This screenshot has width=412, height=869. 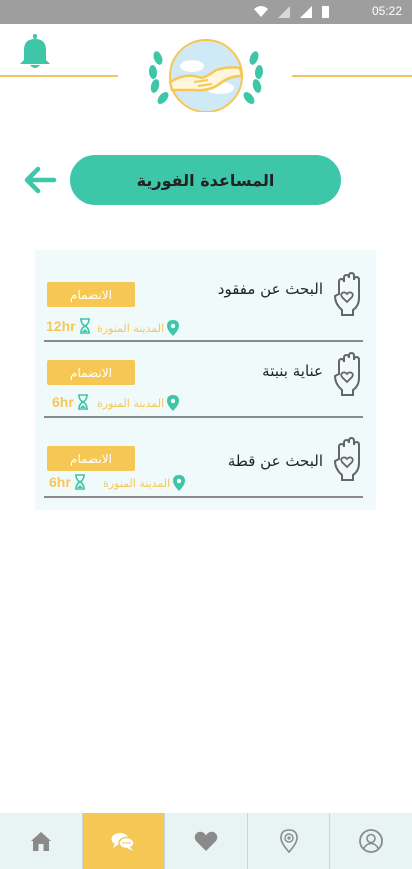 What do you see at coordinates (206, 12) in the screenshot?
I see `status-bar: 05:22` at bounding box center [206, 12].